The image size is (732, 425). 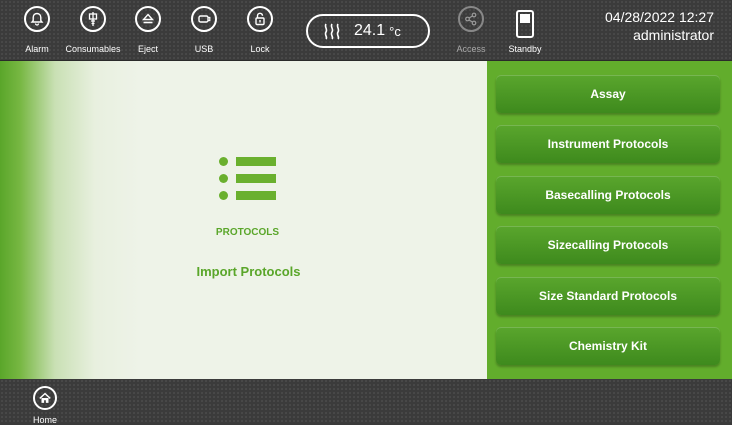 I want to click on temperature-value: 24.1, so click(x=370, y=30).